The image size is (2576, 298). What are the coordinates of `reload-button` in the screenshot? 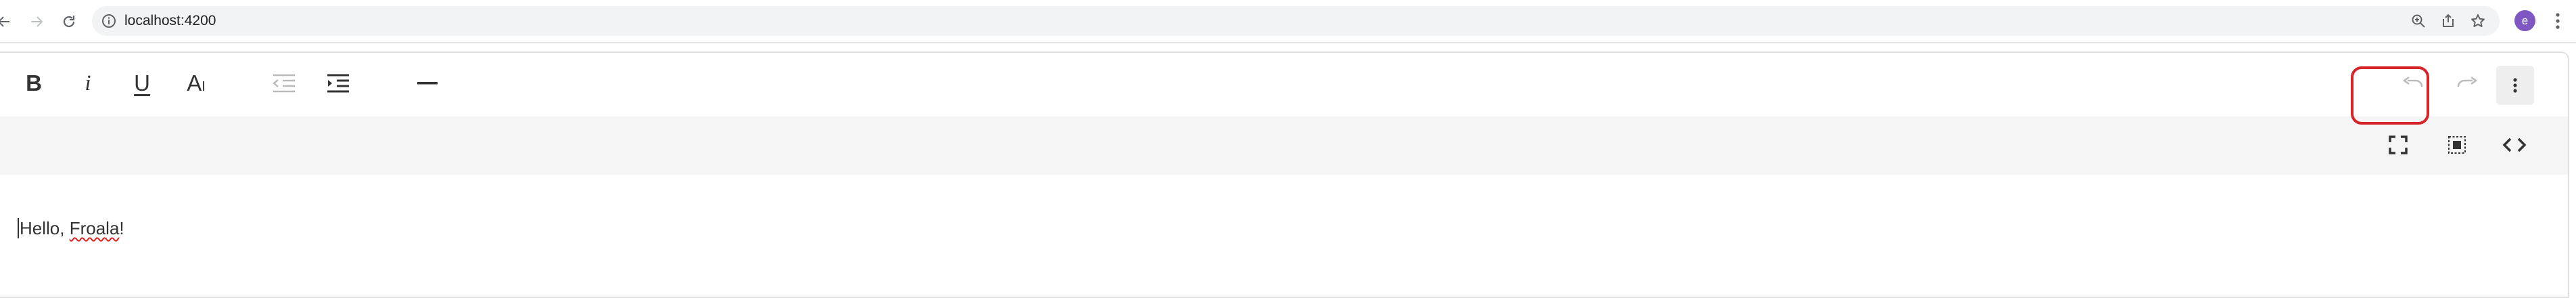 It's located at (69, 21).